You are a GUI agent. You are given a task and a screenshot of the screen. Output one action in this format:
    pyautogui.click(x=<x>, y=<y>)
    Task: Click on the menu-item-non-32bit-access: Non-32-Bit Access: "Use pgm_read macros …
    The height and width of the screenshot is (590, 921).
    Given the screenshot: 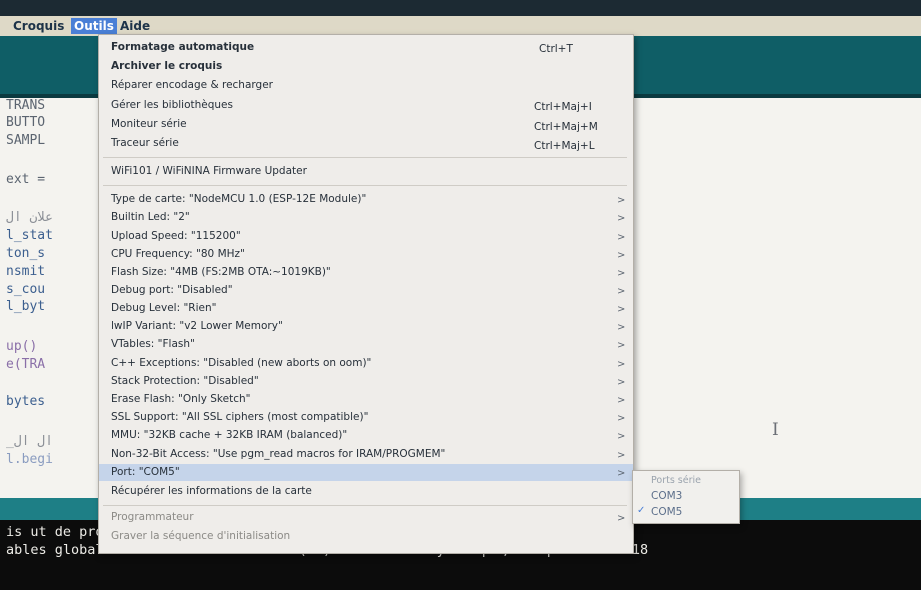 What is the action you would take?
    pyautogui.click(x=278, y=454)
    